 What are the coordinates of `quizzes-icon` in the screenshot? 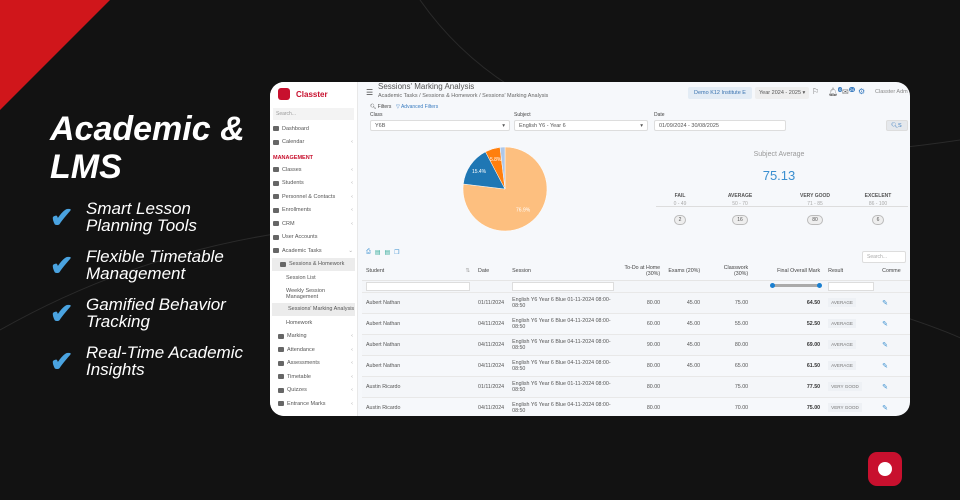 It's located at (281, 390).